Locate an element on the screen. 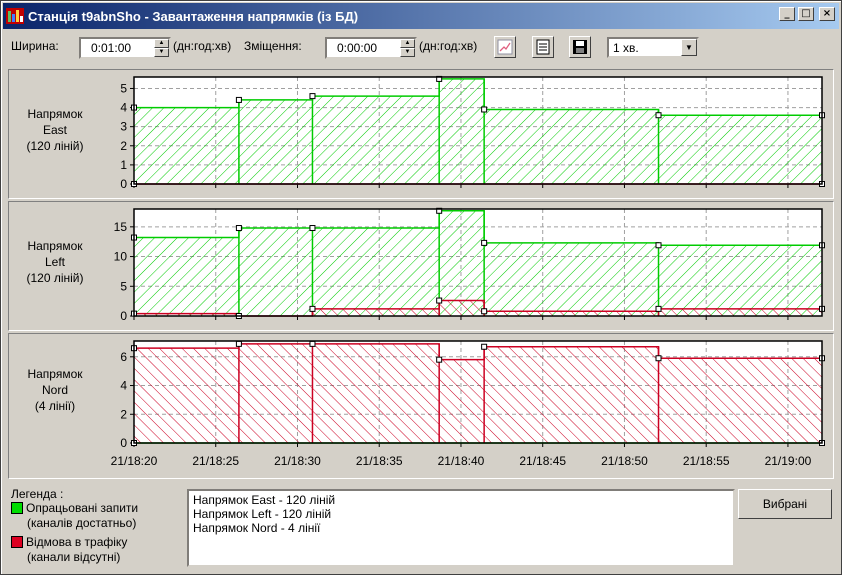  x-tick-label: 21/18:35 is located at coordinates (379, 461).